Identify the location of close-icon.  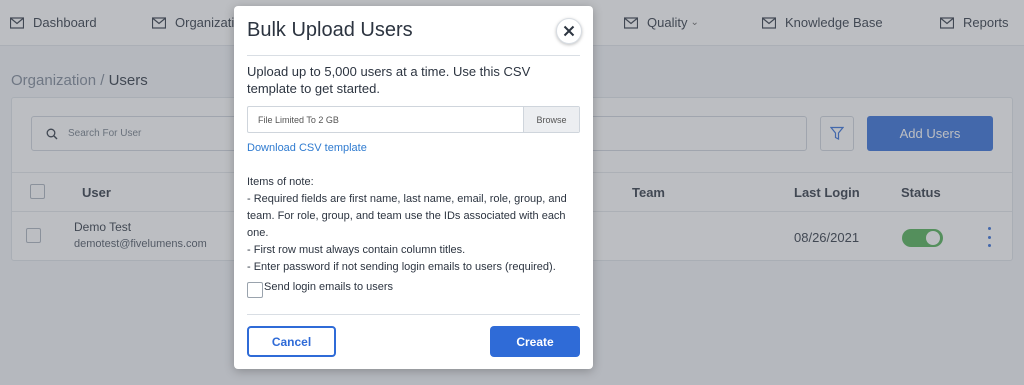
(569, 31).